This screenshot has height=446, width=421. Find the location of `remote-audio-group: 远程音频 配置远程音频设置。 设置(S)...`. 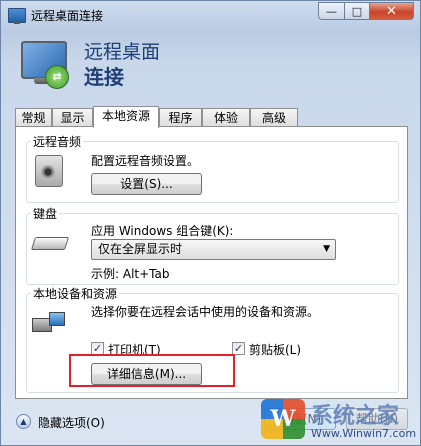

remote-audio-group: 远程音频 配置远程音频设置。 设置(S)... is located at coordinates (212, 168).